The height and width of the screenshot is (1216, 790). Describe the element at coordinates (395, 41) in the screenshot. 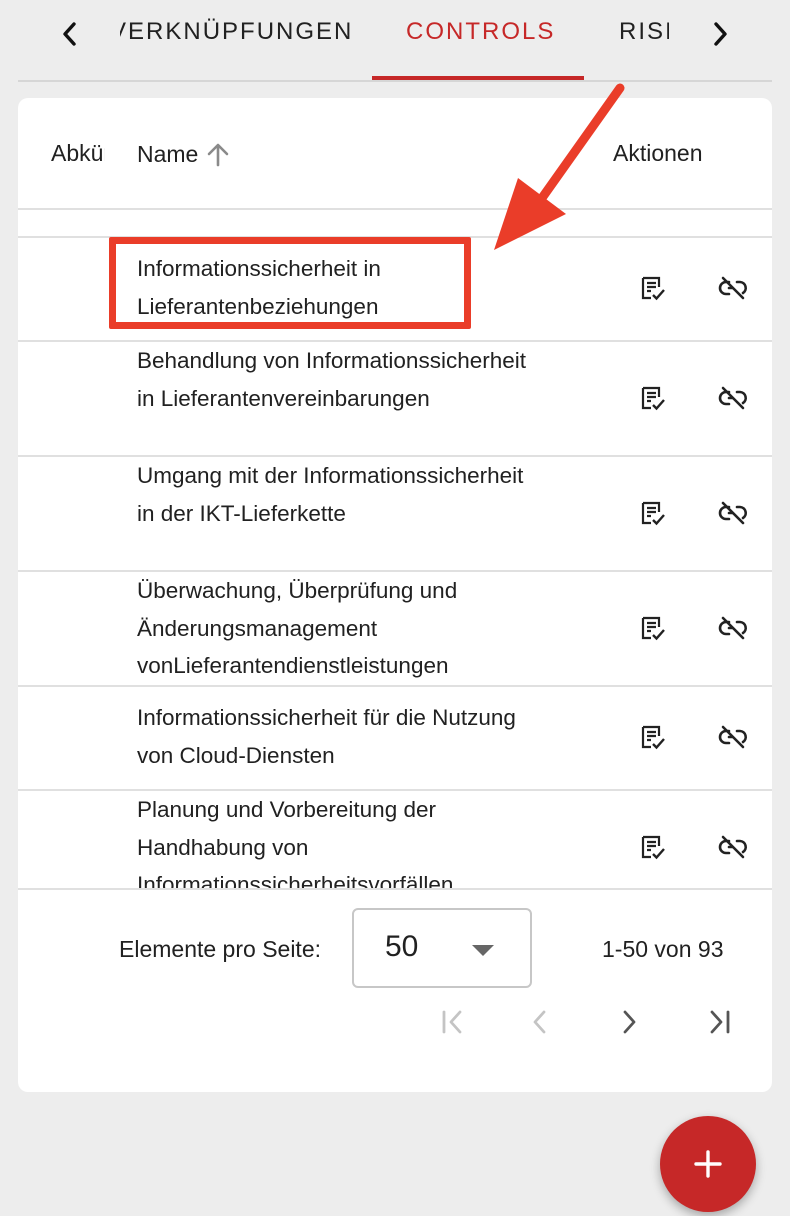

I see `tab-bar: VERKNÜPFUNGEN CONTROLS RISIKEN` at that location.